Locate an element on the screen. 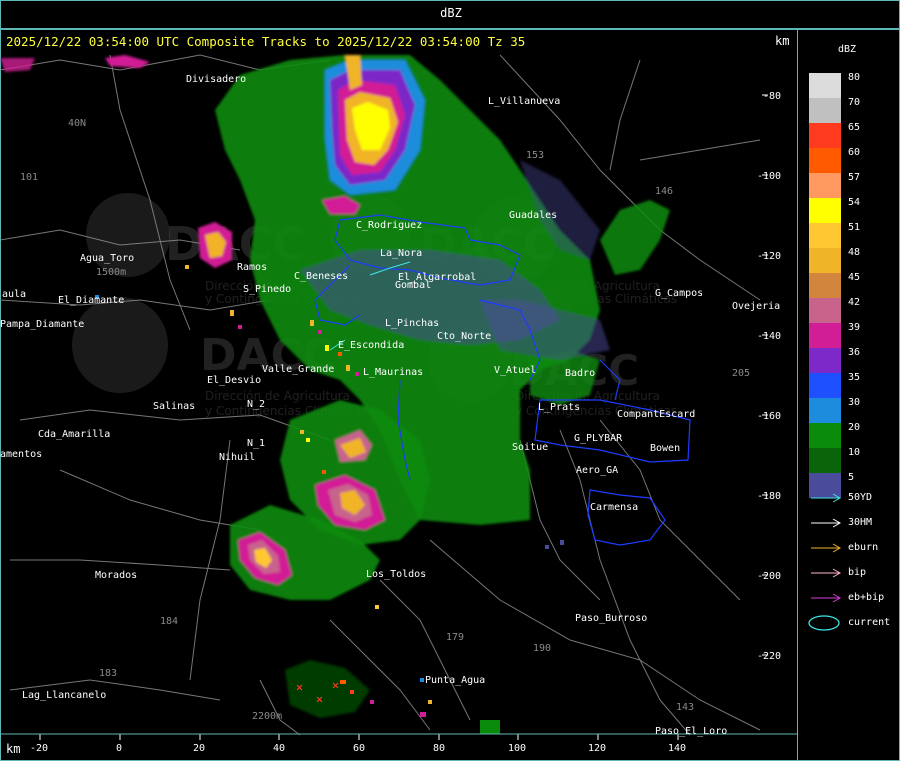  current-ellipse-icon is located at coordinates (824, 623).